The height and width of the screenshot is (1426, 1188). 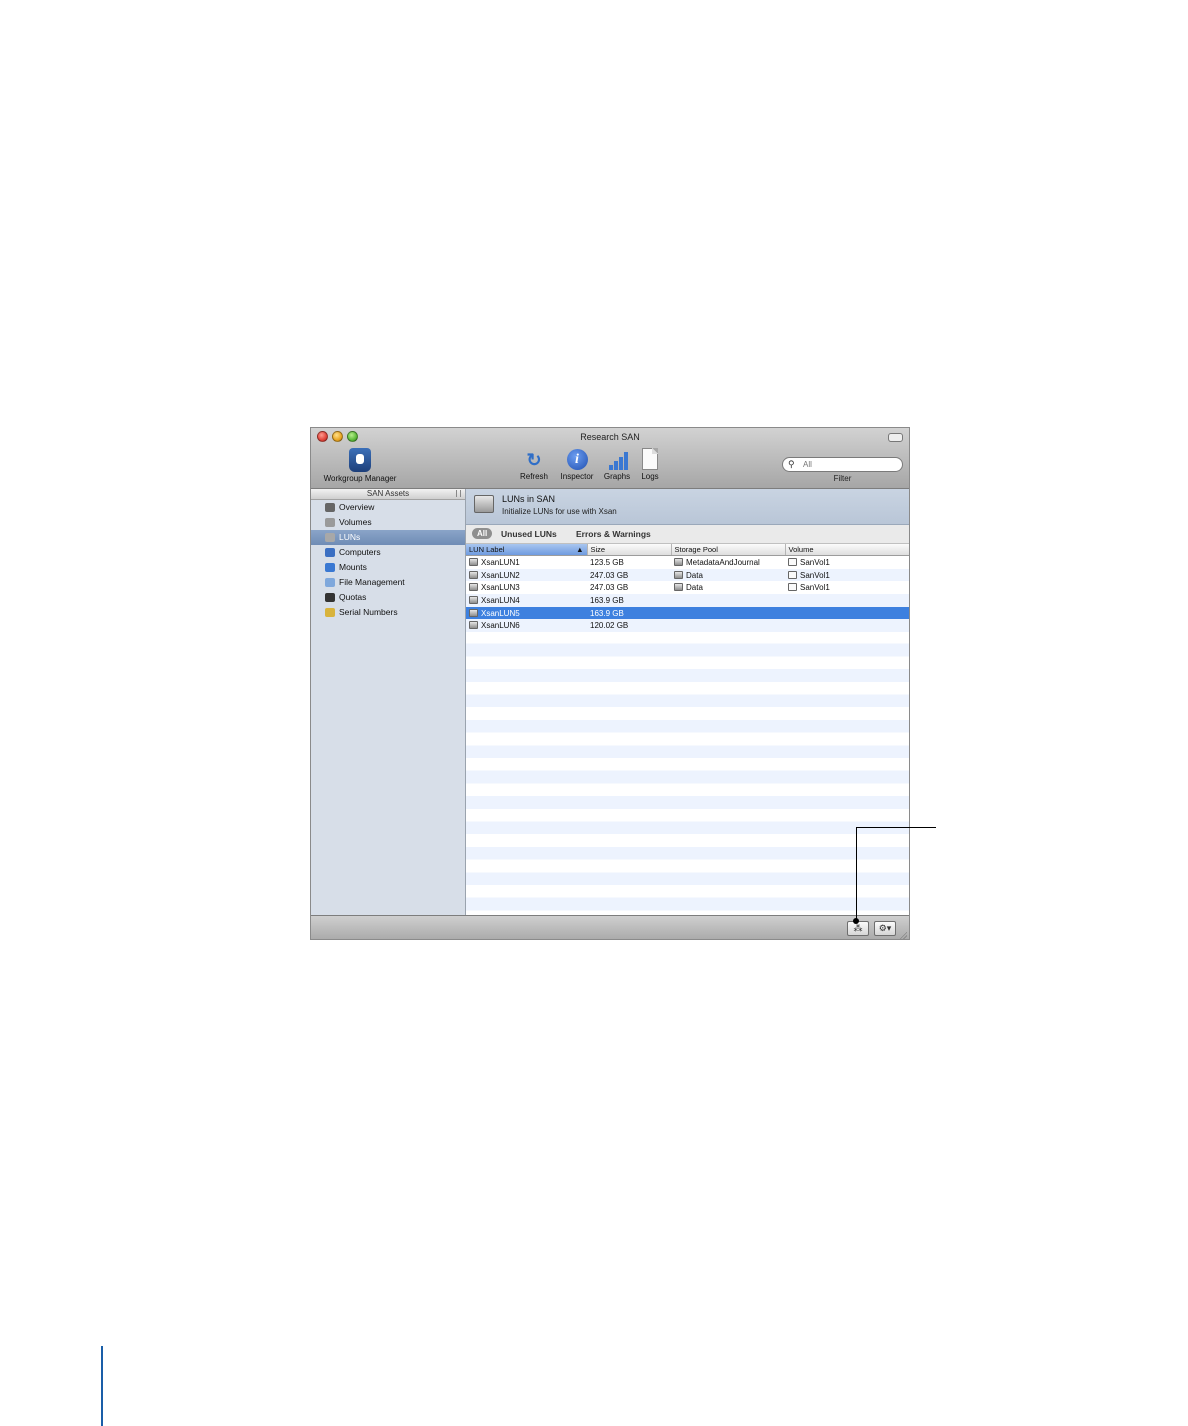 I want to click on refresh-button: ↻ Refresh, so click(x=534, y=465).